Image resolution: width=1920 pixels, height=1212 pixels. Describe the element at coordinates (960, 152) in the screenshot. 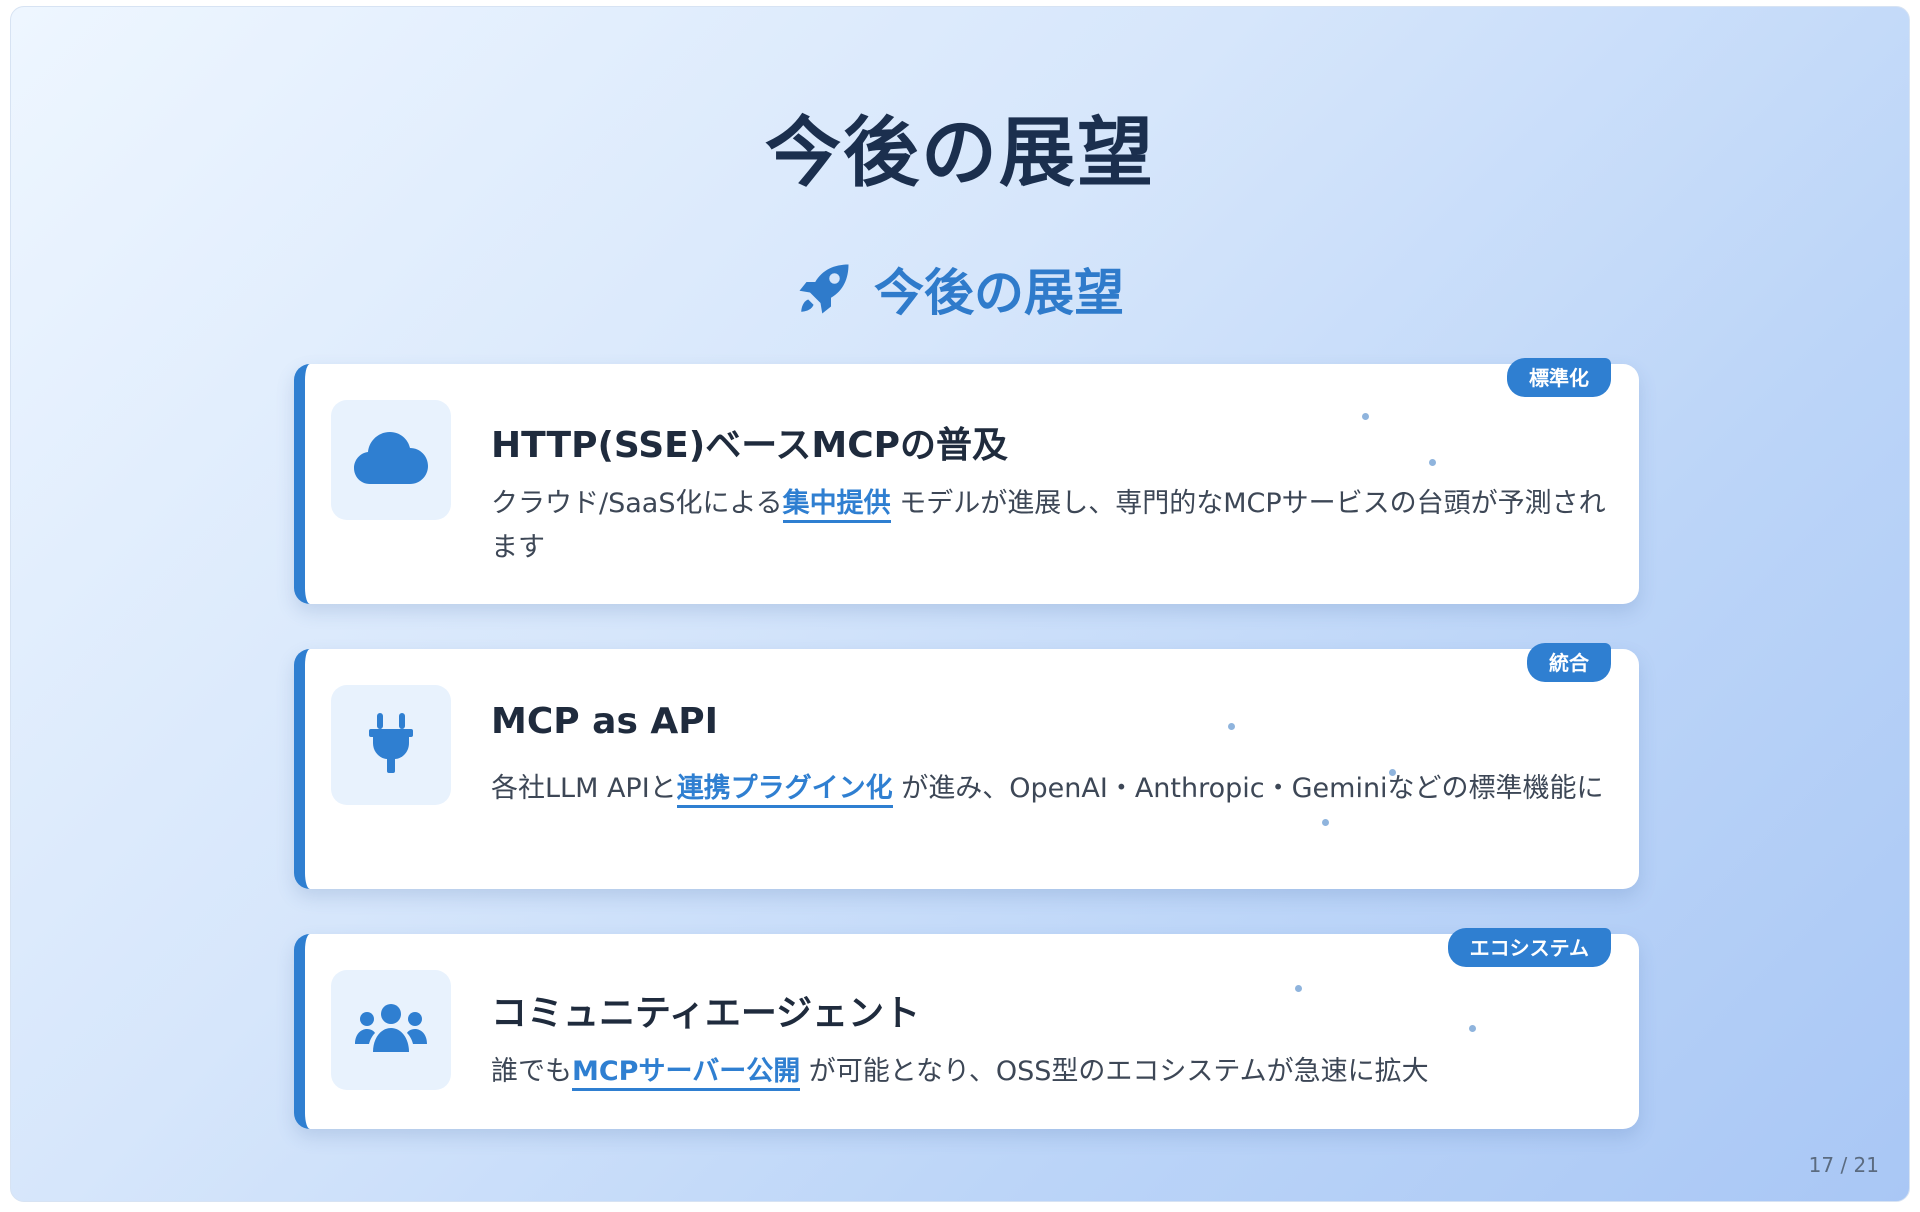

I see `page-title: 今後の展望` at that location.